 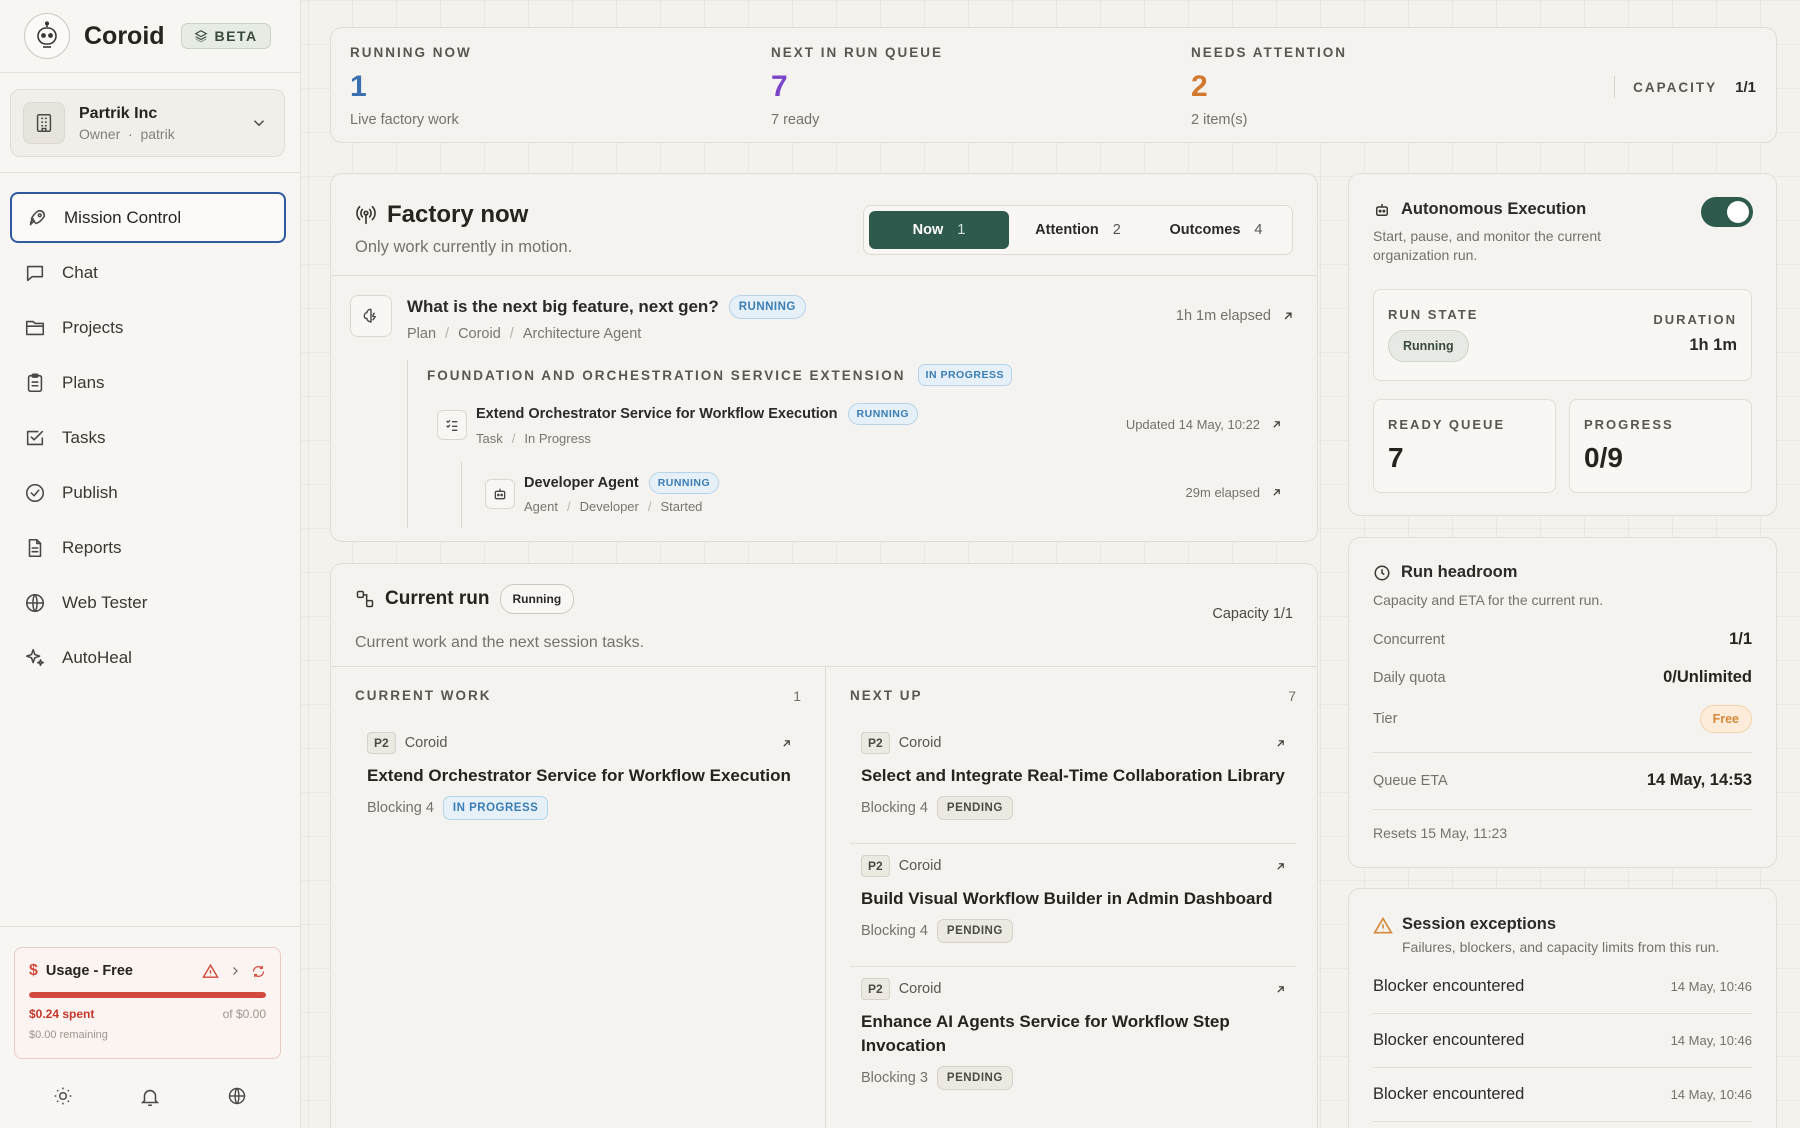 What do you see at coordinates (1204, 424) in the screenshot?
I see `task-updated: Updated 14 May, 10:22` at bounding box center [1204, 424].